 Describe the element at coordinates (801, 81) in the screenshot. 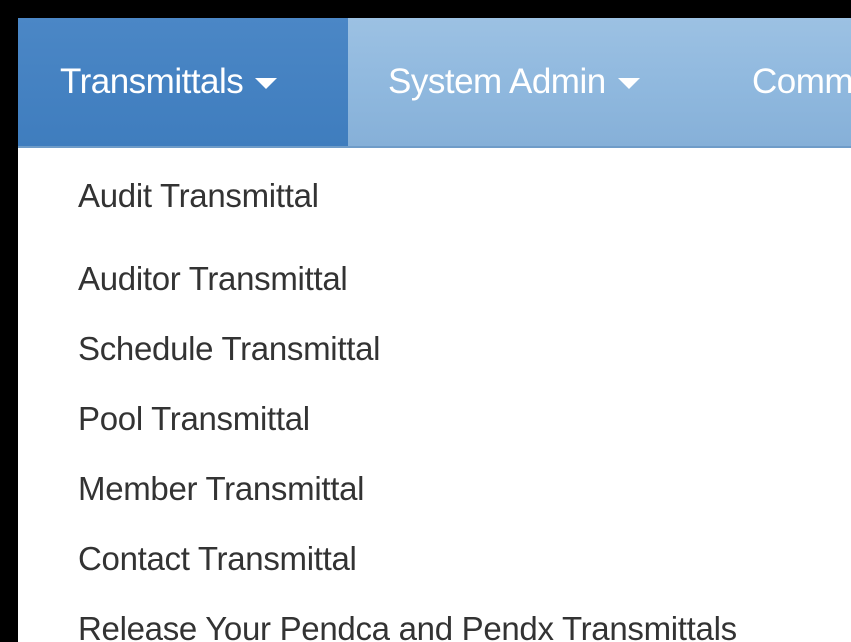

I see `nav-comm-label: Comm` at that location.